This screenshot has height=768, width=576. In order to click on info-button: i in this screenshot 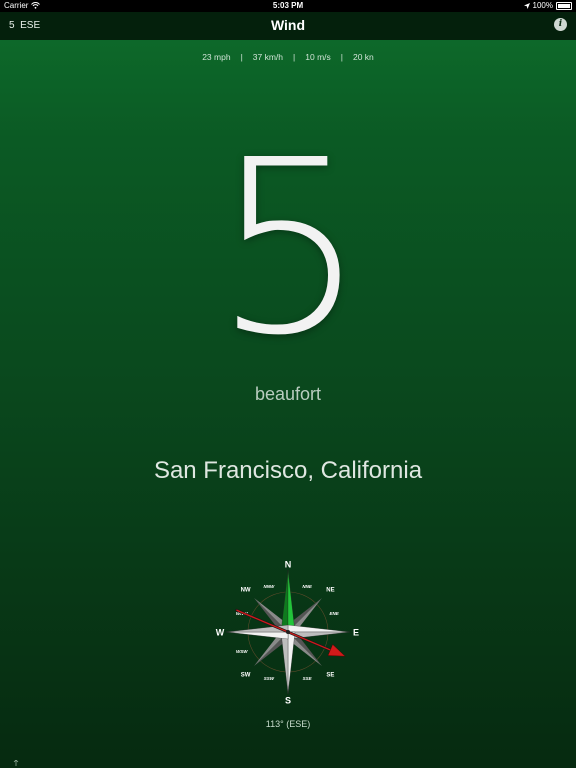, I will do `click(560, 24)`.